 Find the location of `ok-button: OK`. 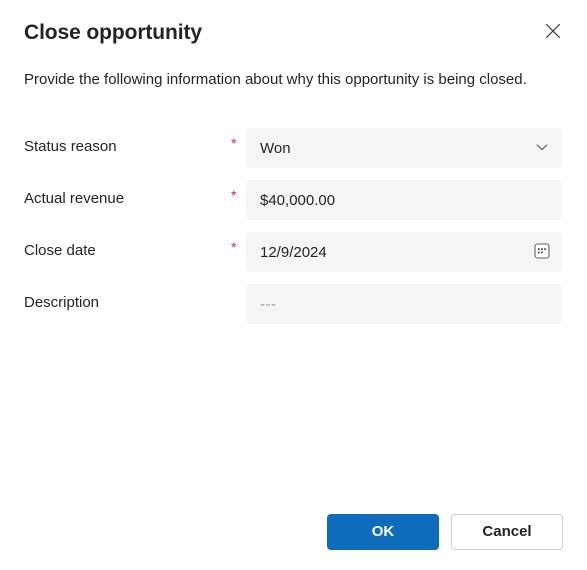

ok-button: OK is located at coordinates (383, 532).